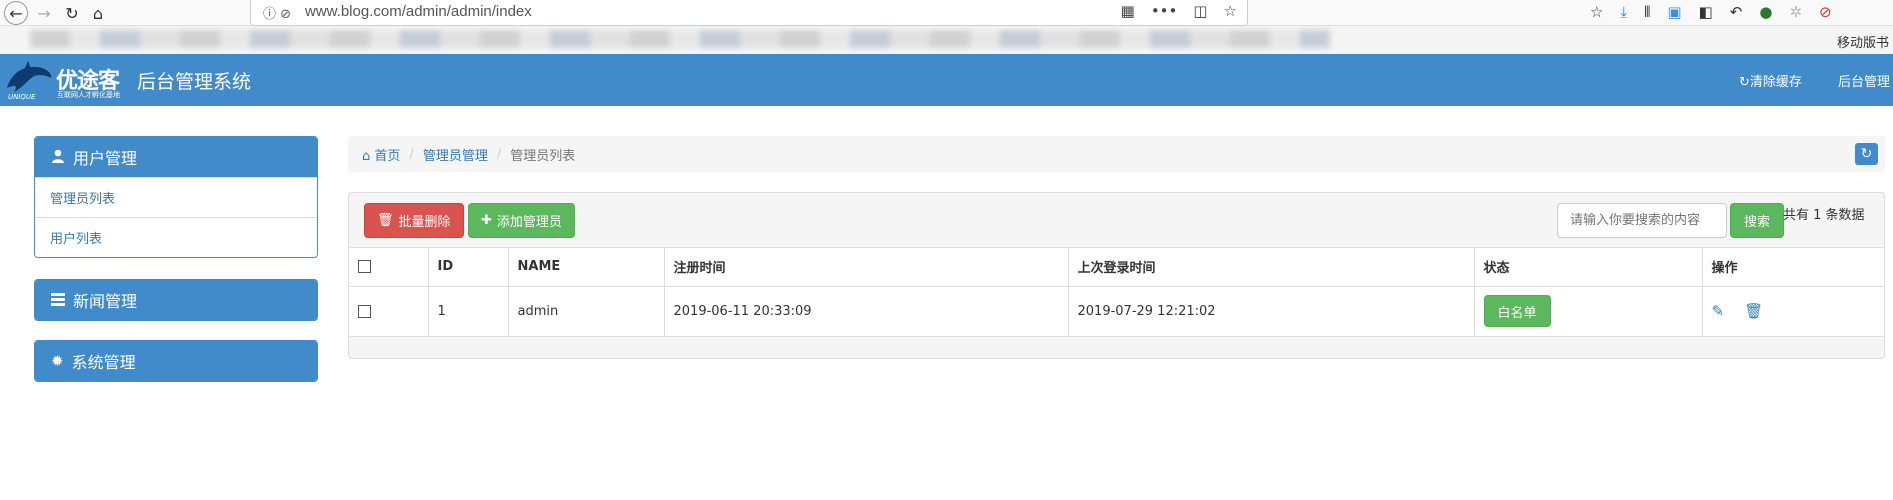 This screenshot has height=500, width=1893. I want to click on delete-trash-icon: 🗑, so click(1753, 311).